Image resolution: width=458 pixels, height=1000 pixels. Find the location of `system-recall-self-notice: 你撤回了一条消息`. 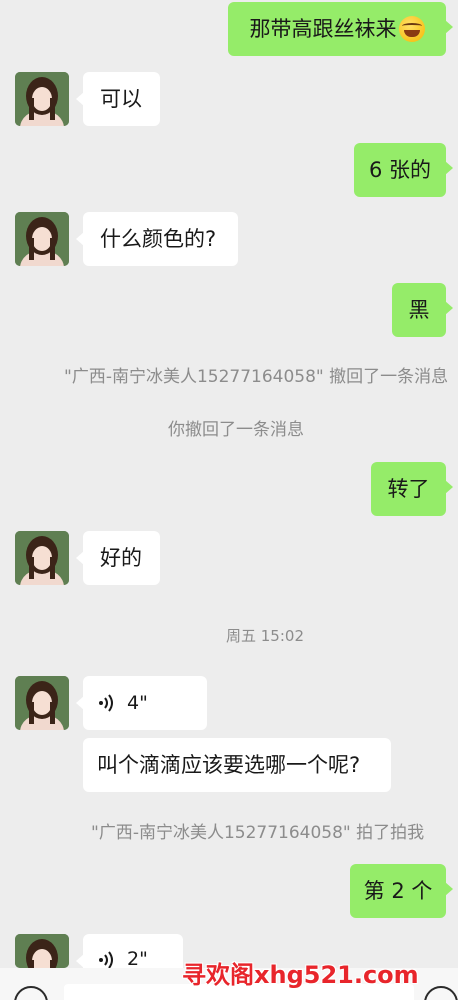

system-recall-self-notice: 你撤回了一条消息 is located at coordinates (236, 430).